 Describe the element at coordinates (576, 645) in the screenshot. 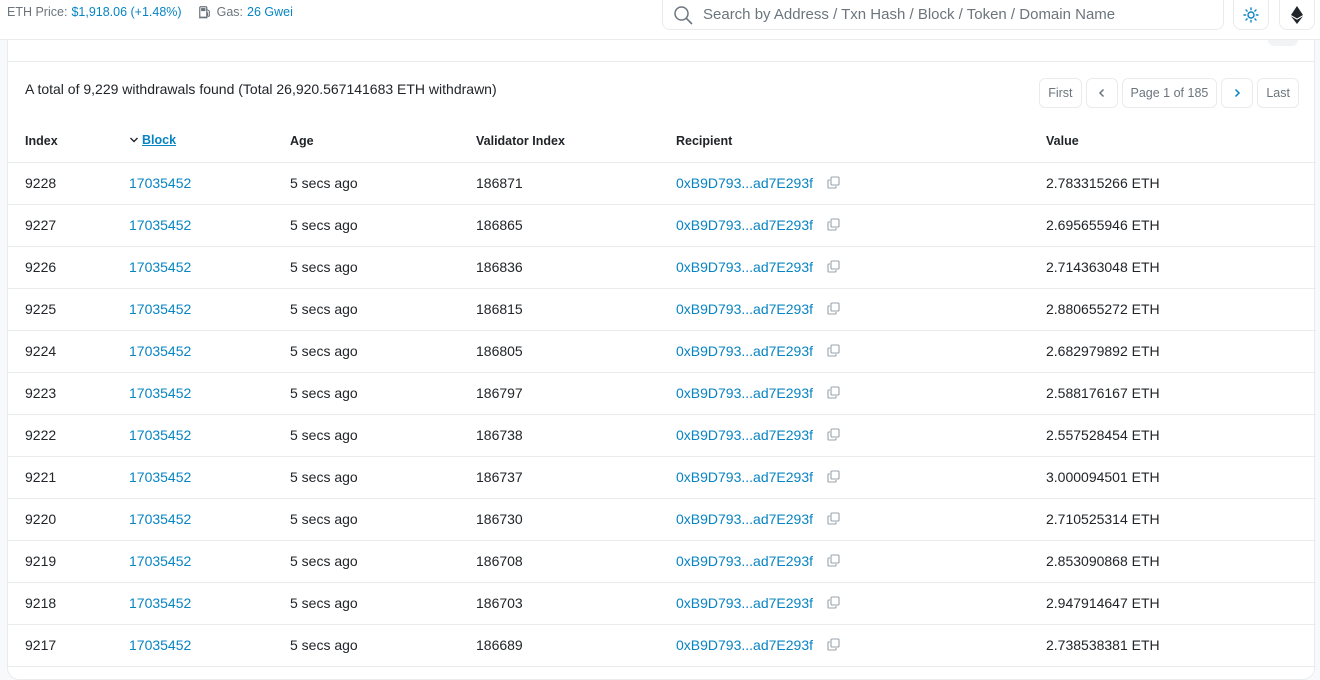

I see `row-validator-index: 186689` at that location.